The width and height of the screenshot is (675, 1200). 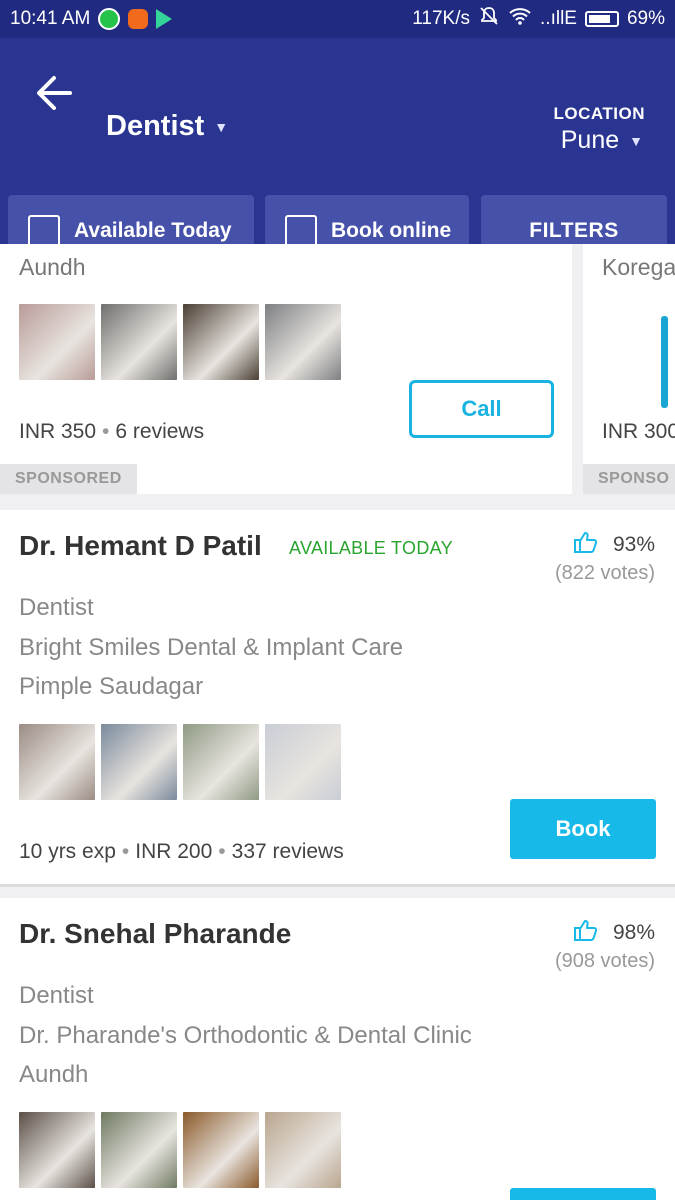 What do you see at coordinates (558, 18) in the screenshot?
I see `signal-indicator: ..ıllE` at bounding box center [558, 18].